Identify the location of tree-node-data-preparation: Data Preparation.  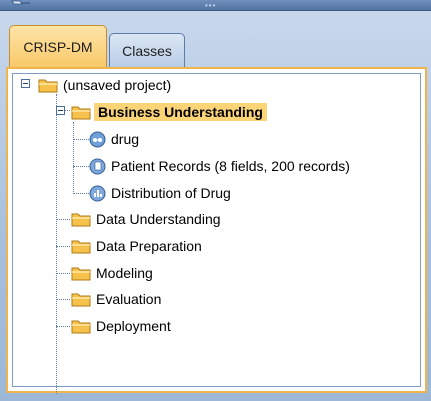
(136, 246).